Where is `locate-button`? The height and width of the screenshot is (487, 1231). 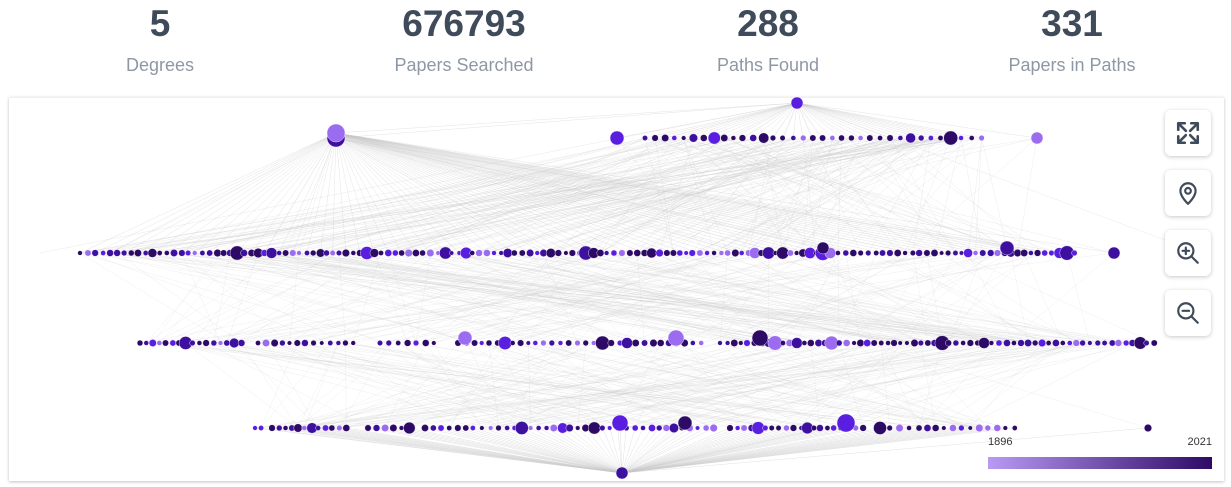
locate-button is located at coordinates (1188, 193).